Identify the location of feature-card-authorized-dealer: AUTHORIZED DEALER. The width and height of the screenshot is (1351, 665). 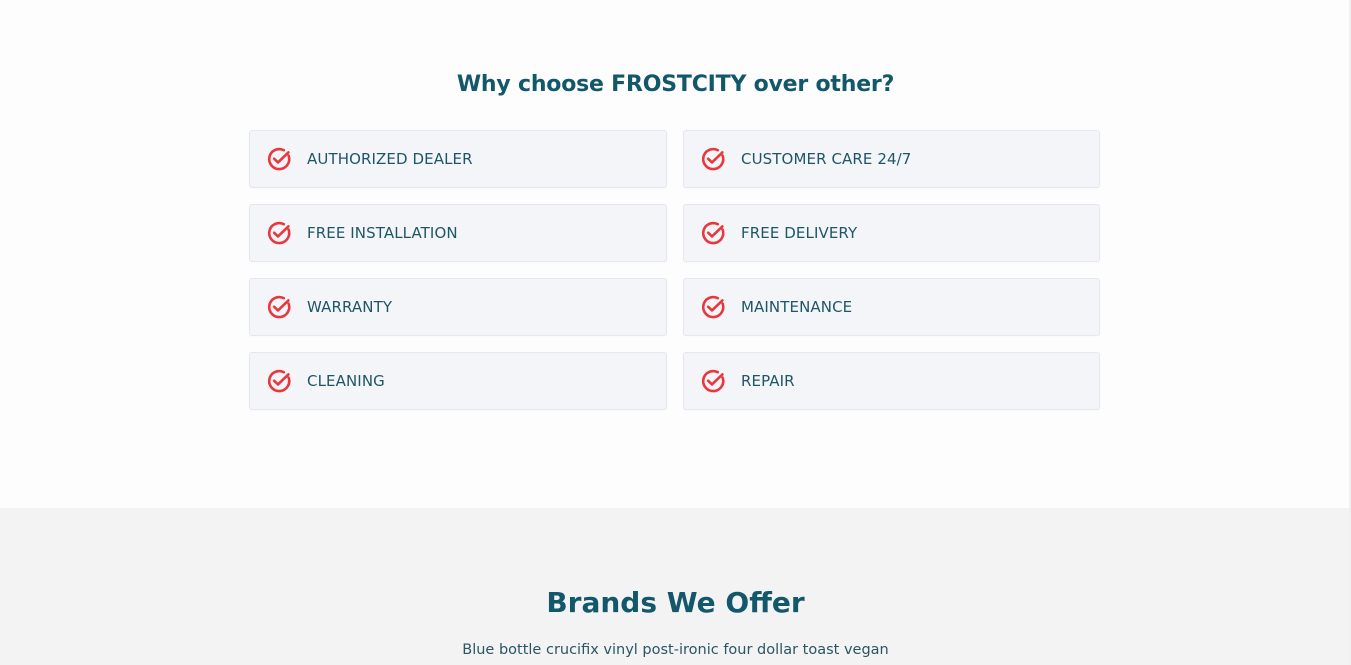
(458, 159).